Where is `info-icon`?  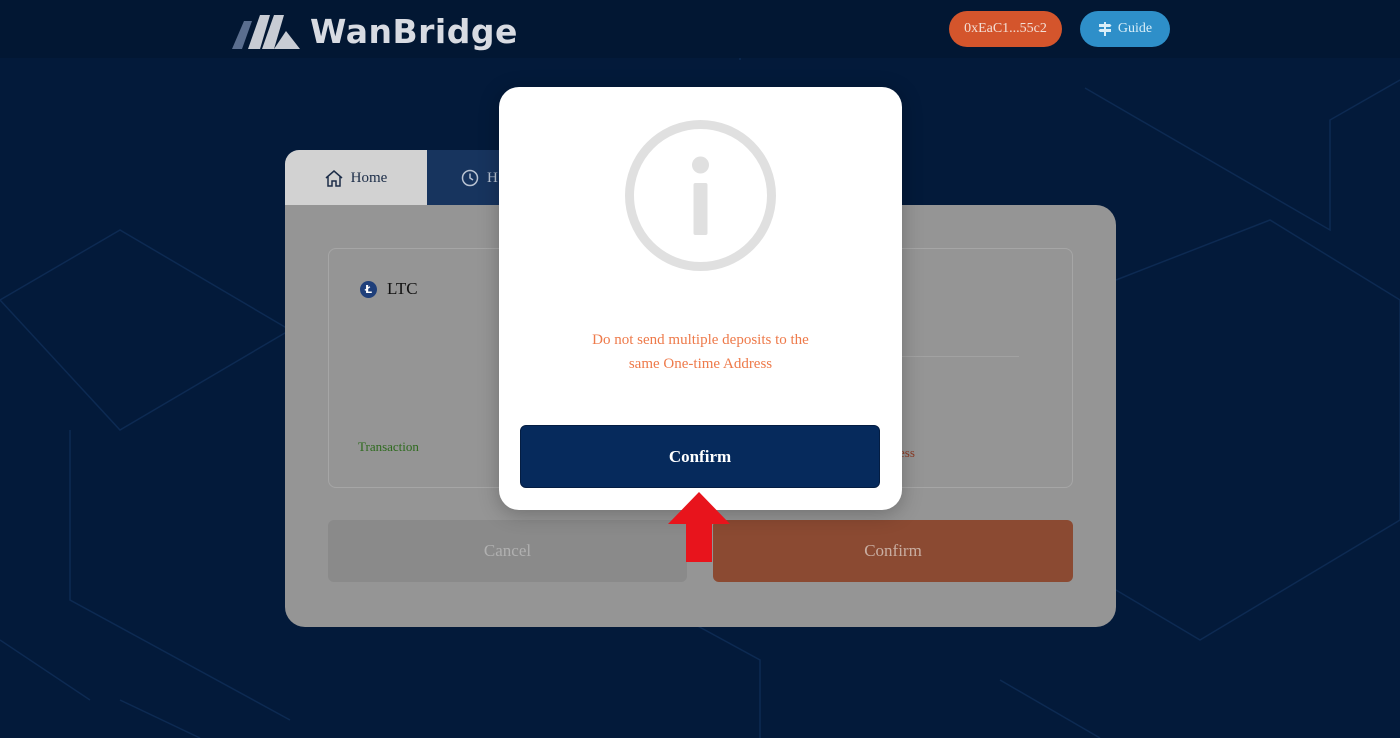
info-icon is located at coordinates (700, 195).